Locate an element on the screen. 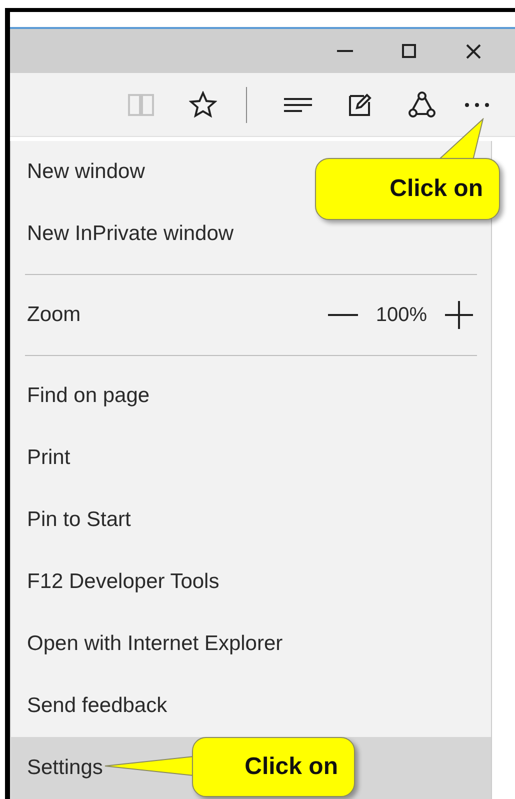  callout-label: Click on is located at coordinates (273, 767).